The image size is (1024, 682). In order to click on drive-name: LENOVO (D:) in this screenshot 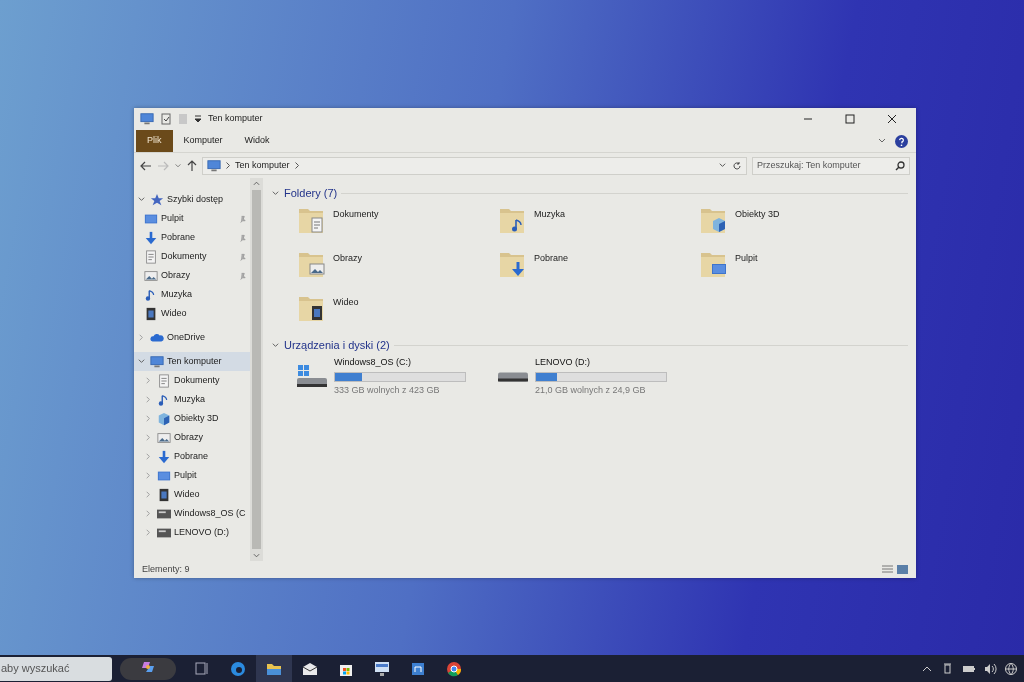, I will do `click(601, 363)`.